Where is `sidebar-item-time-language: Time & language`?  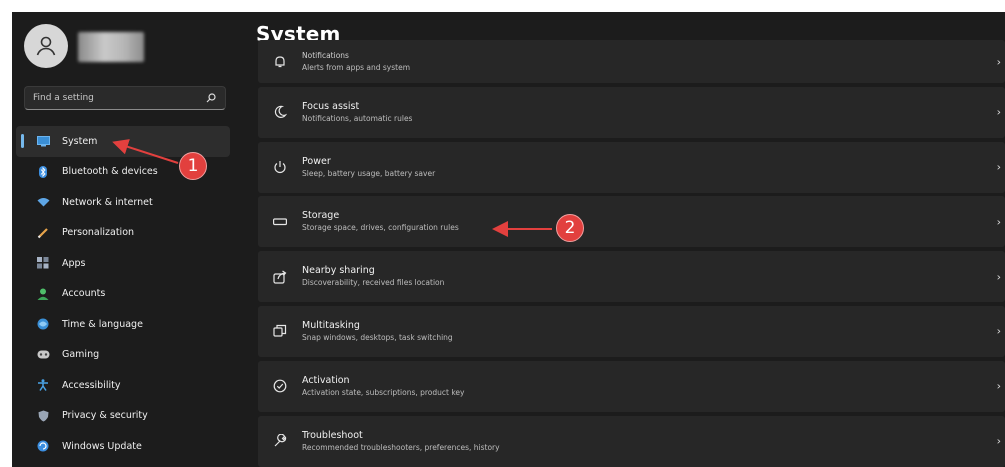 sidebar-item-time-language: Time & language is located at coordinates (123, 324).